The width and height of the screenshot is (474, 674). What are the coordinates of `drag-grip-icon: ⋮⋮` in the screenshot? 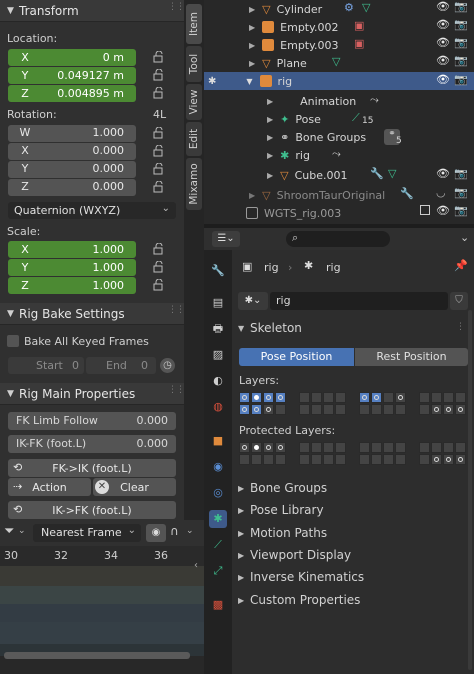 It's located at (176, 390).